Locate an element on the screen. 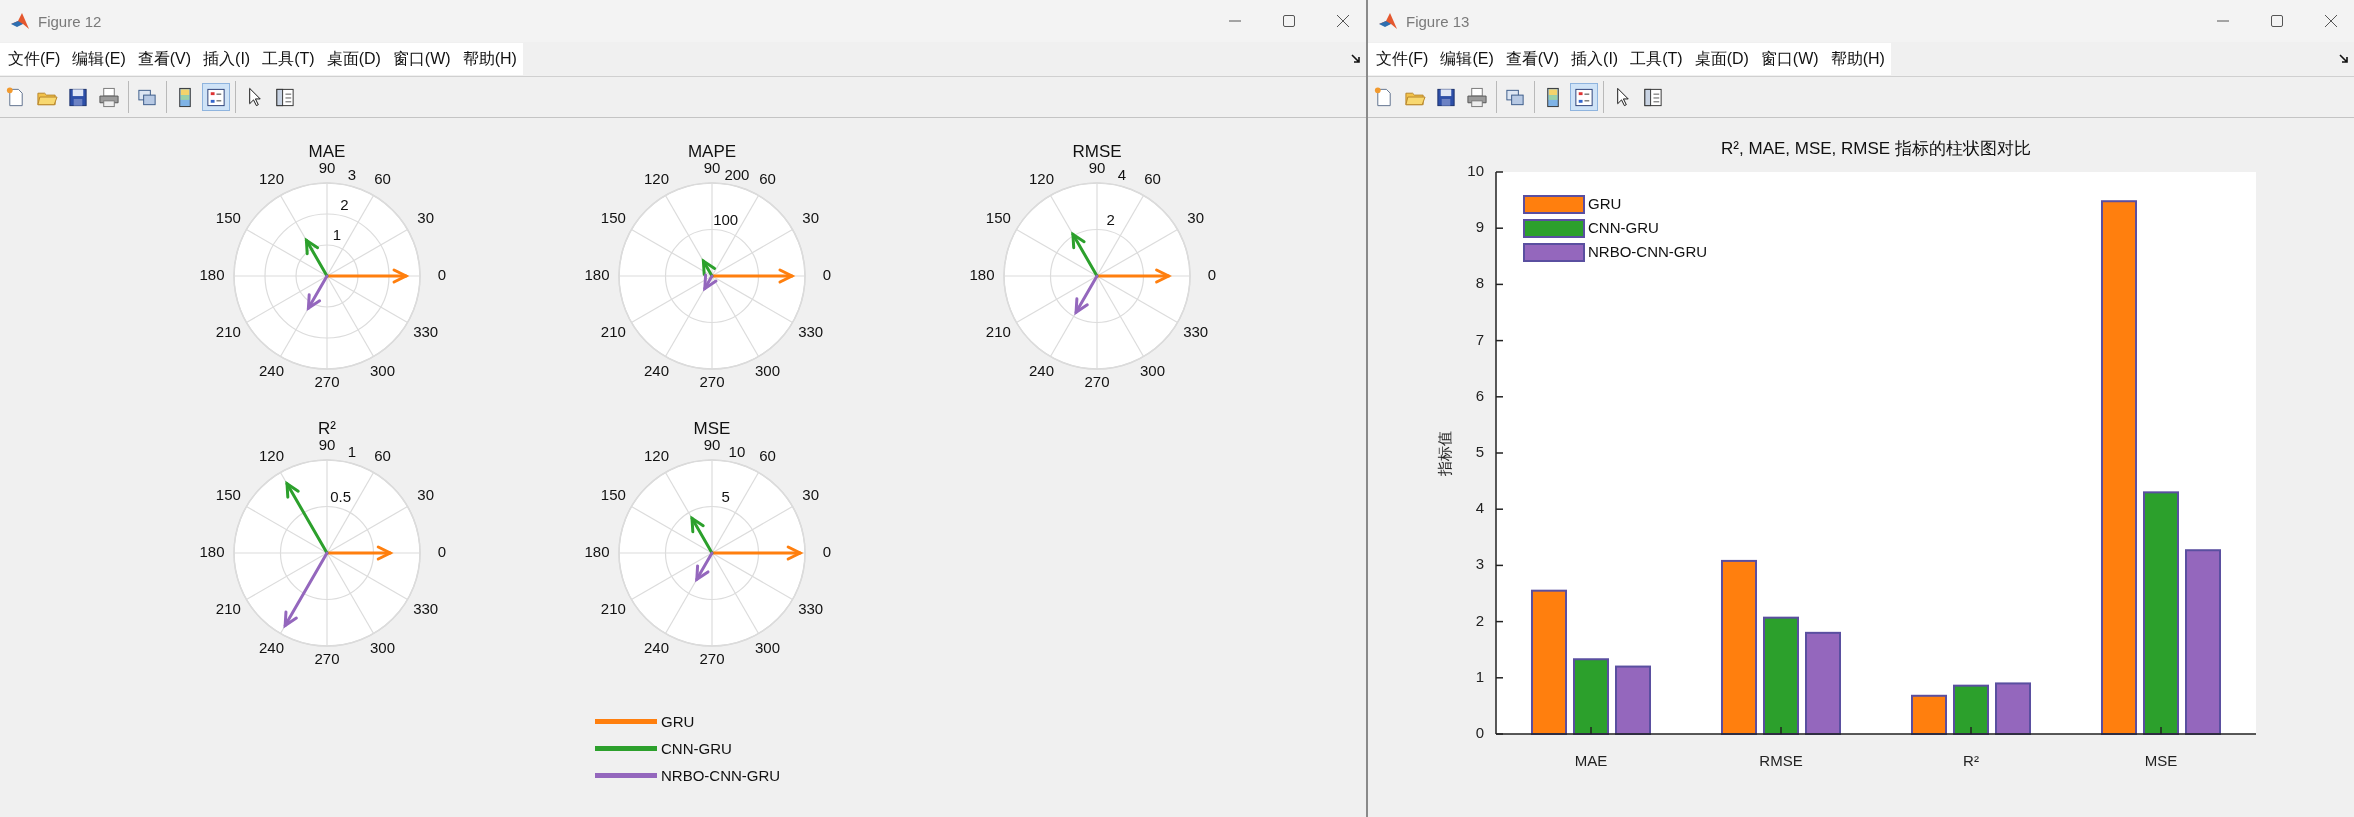 This screenshot has height=817, width=2354. plot-title: RMSE is located at coordinates (1097, 151).